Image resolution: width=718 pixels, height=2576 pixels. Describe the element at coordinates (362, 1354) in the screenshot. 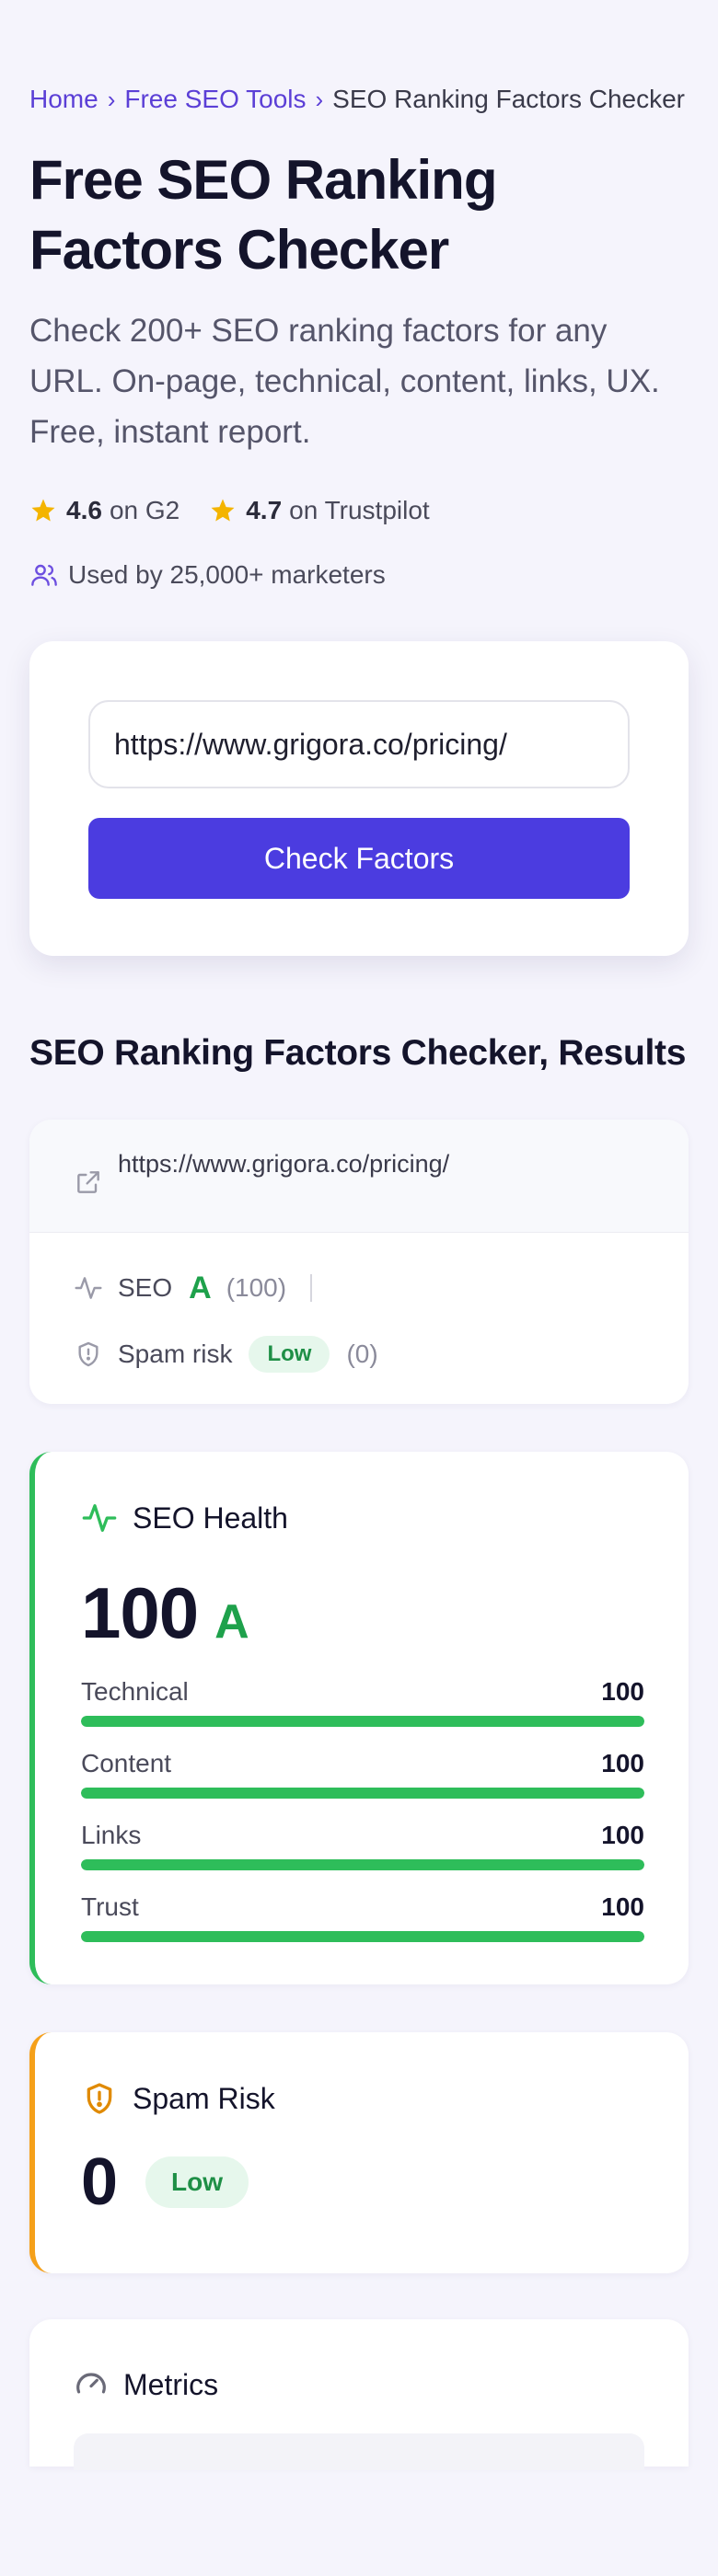

I see `spam-score: (0)` at that location.